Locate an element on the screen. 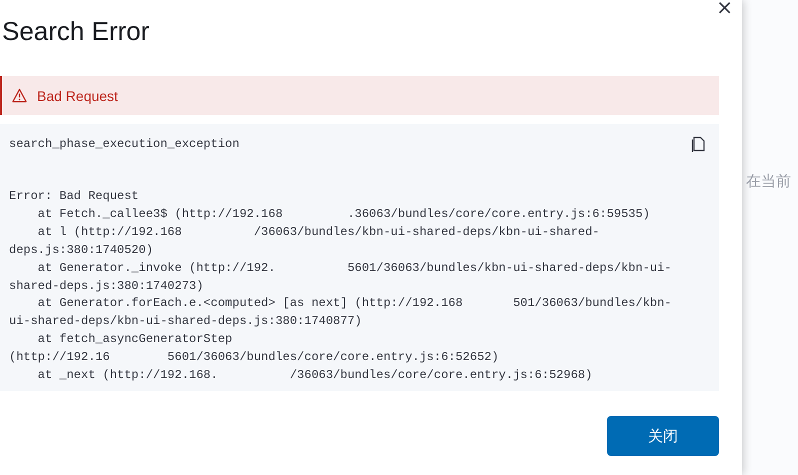 Image resolution: width=798 pixels, height=475 pixels. warning-icon is located at coordinates (19, 95).